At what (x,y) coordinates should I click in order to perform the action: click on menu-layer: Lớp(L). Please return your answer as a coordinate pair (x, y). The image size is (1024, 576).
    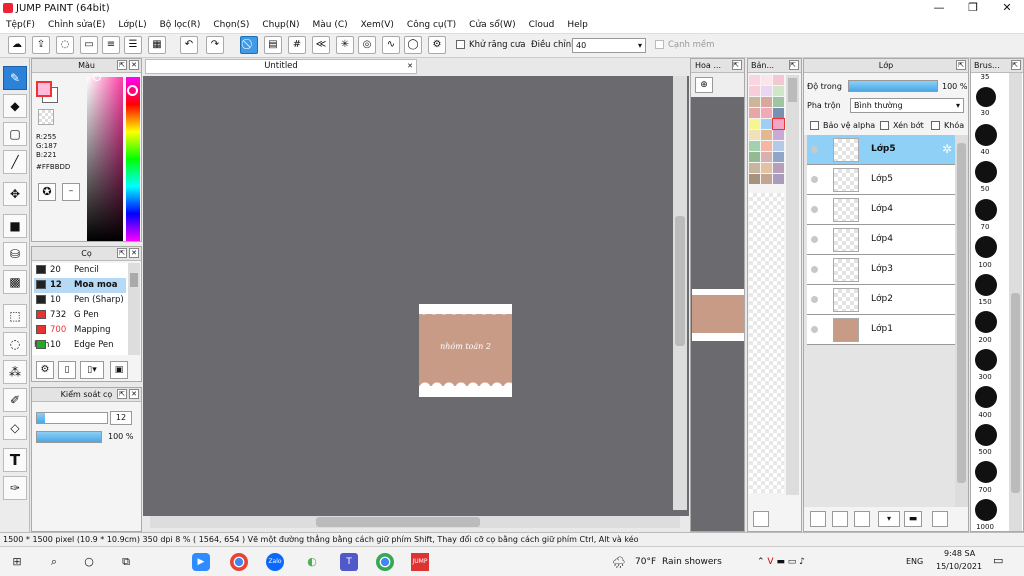
    Looking at the image, I should click on (132, 25).